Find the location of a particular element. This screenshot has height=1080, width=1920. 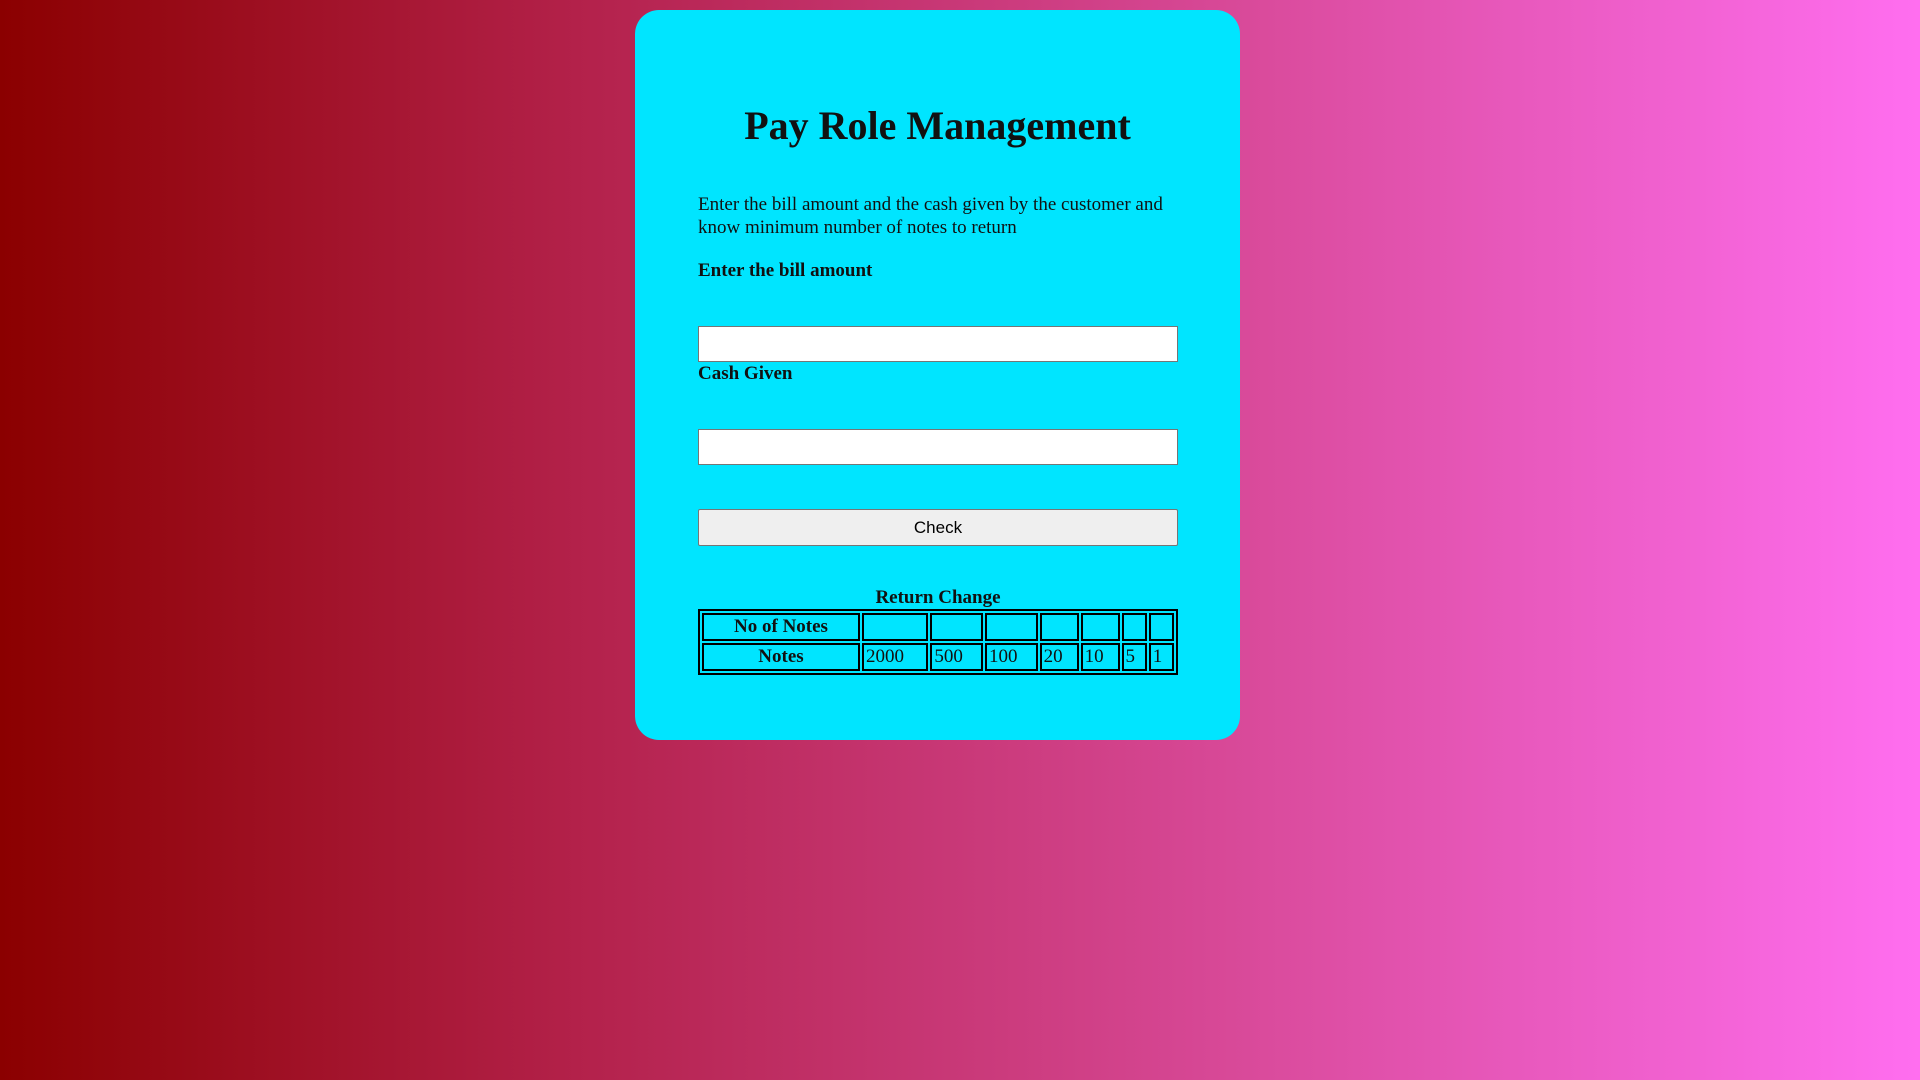

page-title: Pay Role Management is located at coordinates (937, 125).